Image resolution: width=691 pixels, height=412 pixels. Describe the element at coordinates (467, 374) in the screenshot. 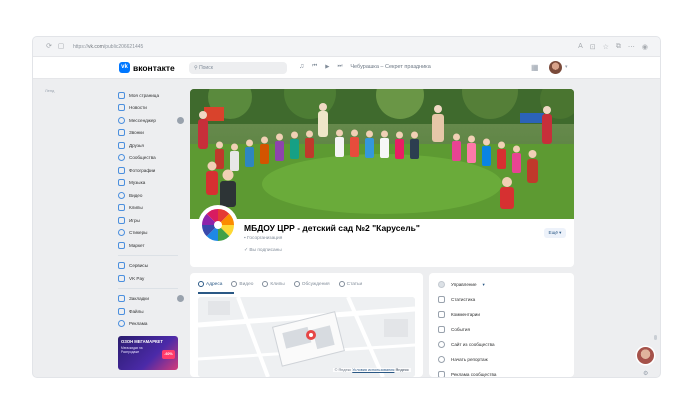

I see `management-item: Реклама сообщества` at that location.